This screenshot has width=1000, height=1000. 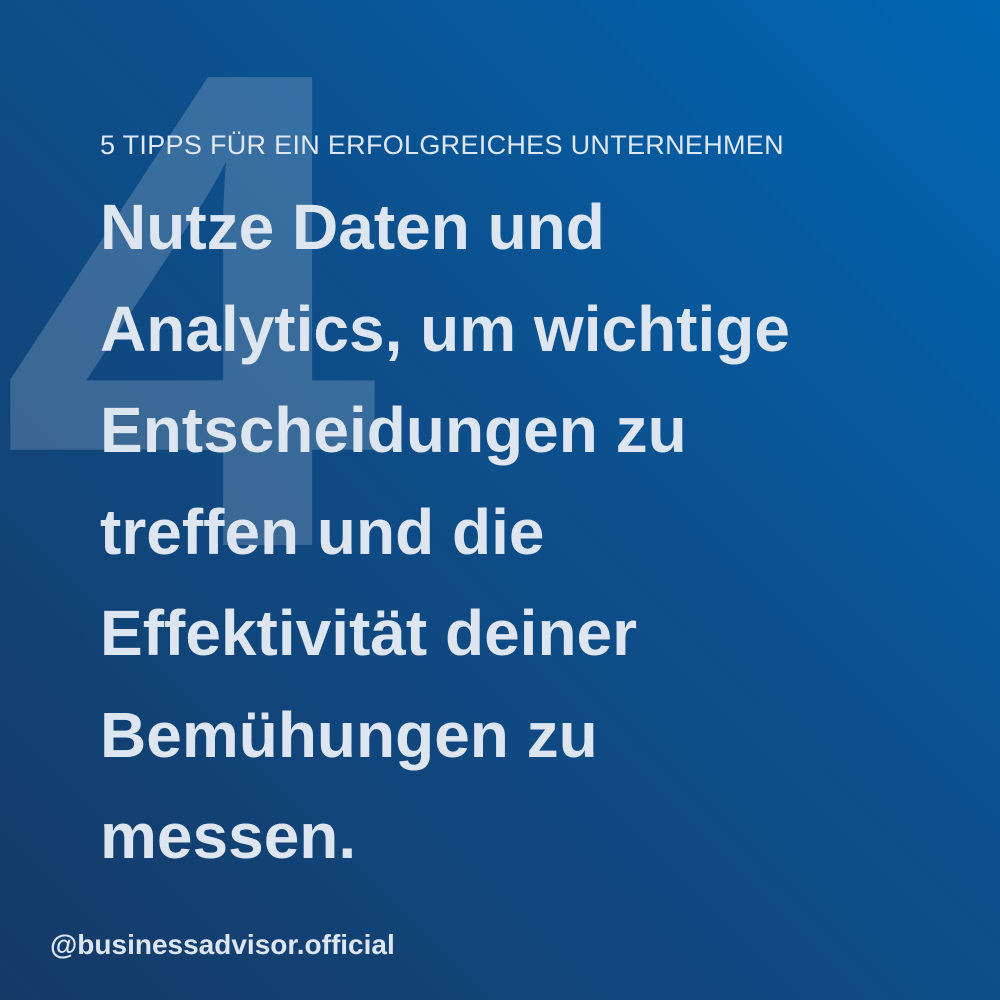 What do you see at coordinates (393, 430) in the screenshot?
I see `headline-line: Entscheidungen zu` at bounding box center [393, 430].